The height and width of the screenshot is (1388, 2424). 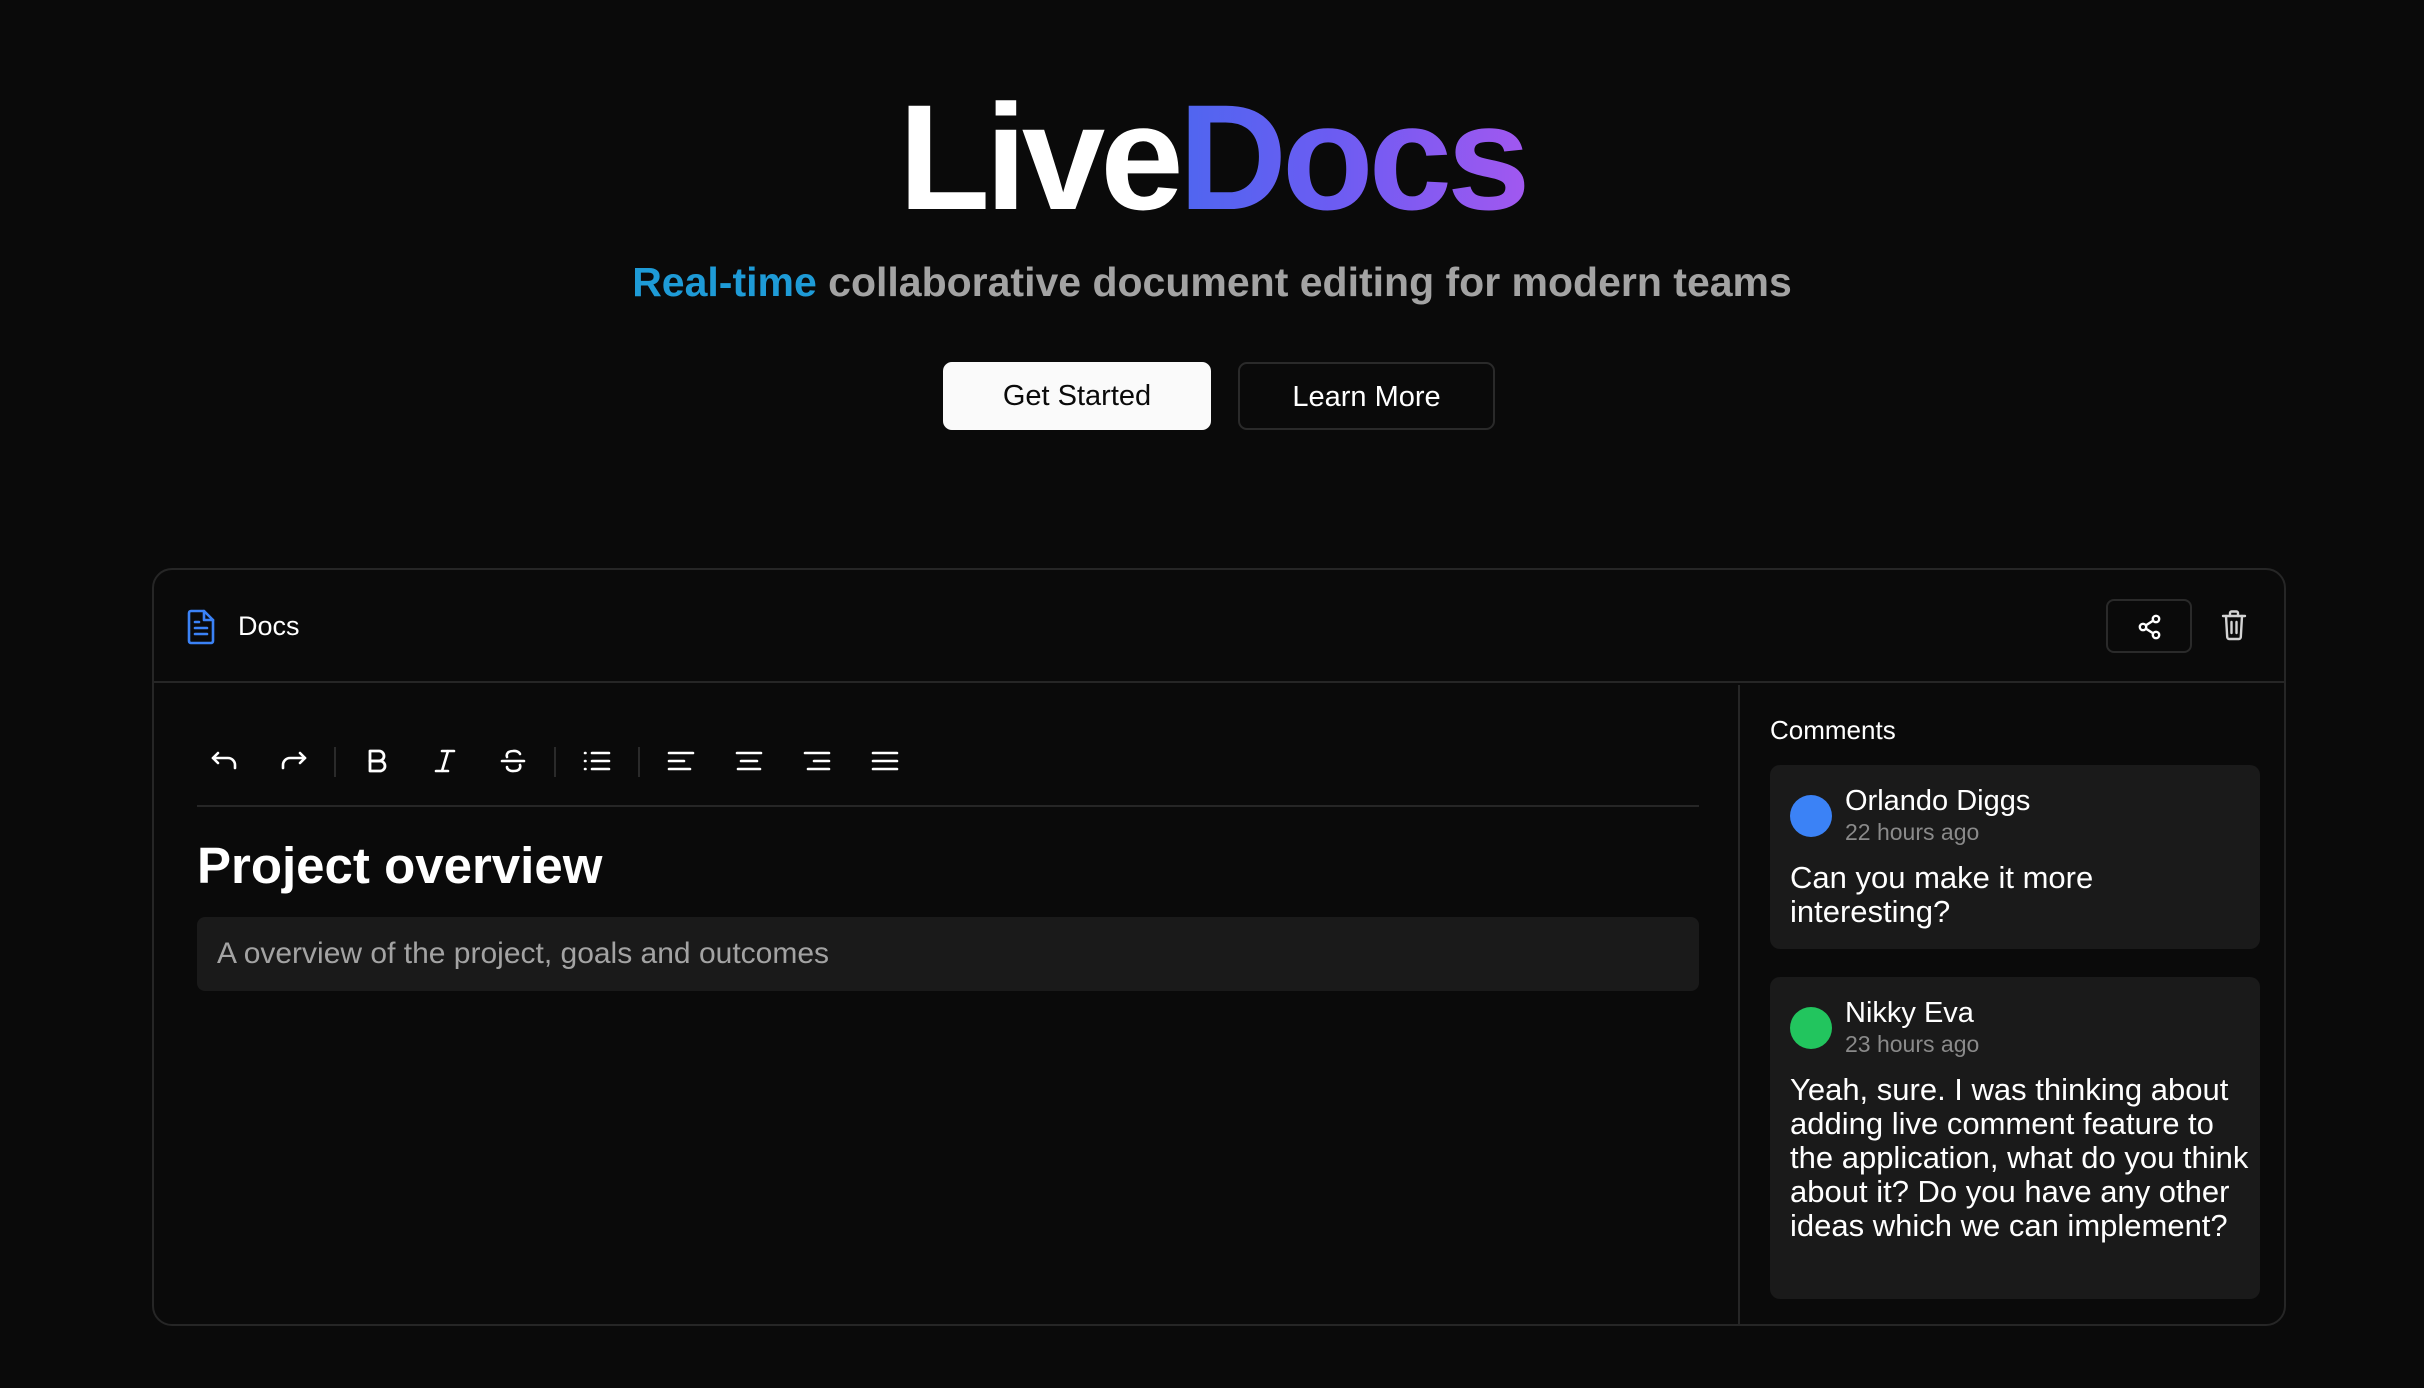 What do you see at coordinates (1833, 730) in the screenshot?
I see `comments-title: Comments` at bounding box center [1833, 730].